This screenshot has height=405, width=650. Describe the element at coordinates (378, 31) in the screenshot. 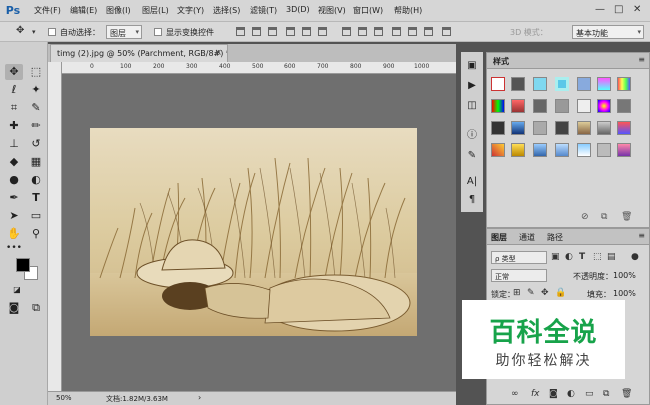

I see `distribute-bottom-icon` at that location.